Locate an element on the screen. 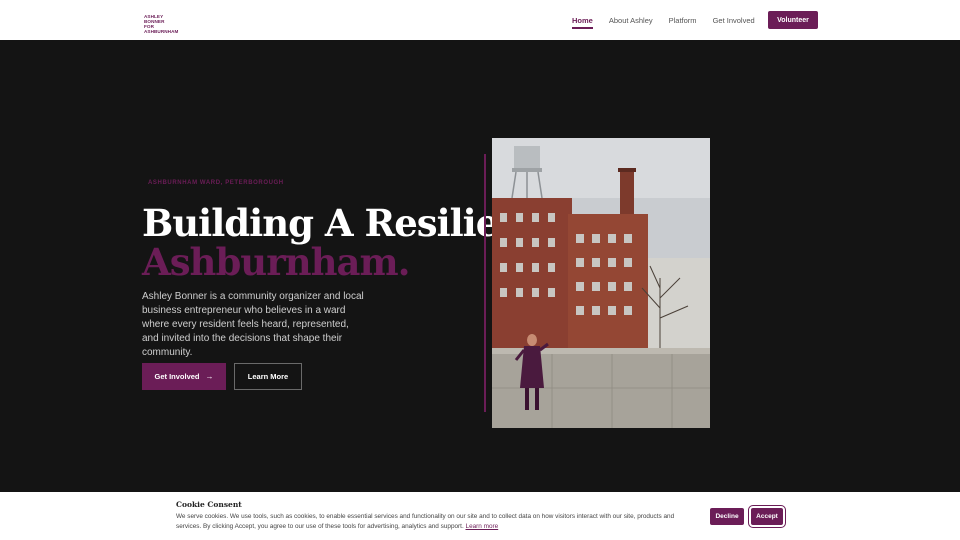 The width and height of the screenshot is (960, 540). nav-platform: Platform is located at coordinates (683, 20).